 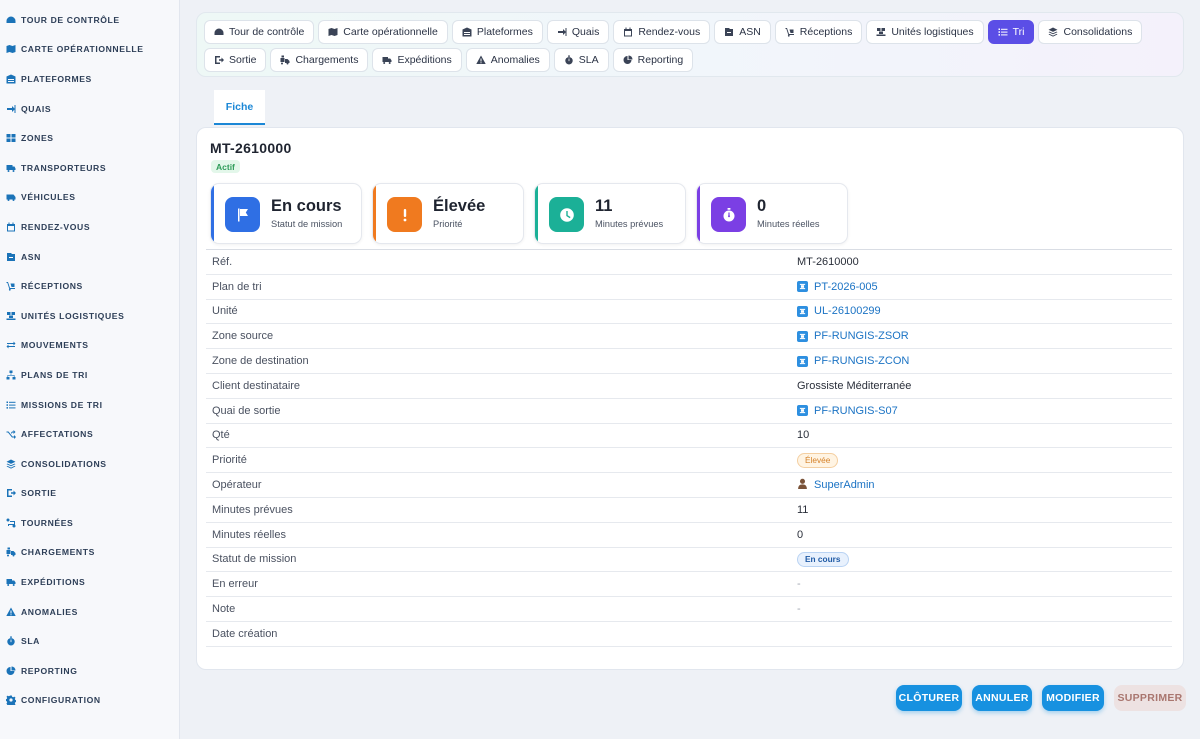 I want to click on sidebar-item-rendez-vous: RENDEZ-VOUS, so click(x=89, y=227).